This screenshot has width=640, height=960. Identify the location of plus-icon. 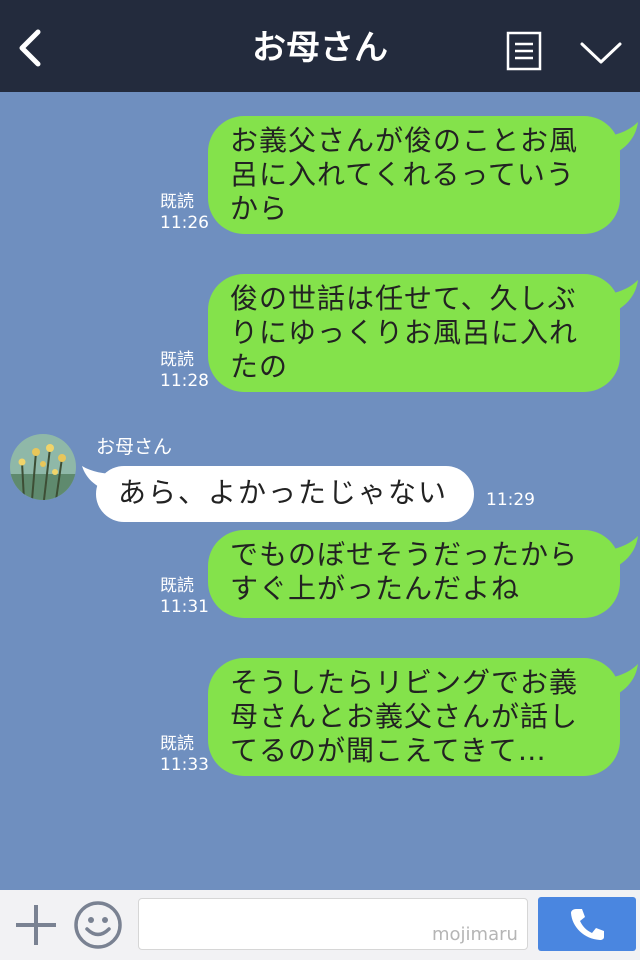
(36, 925).